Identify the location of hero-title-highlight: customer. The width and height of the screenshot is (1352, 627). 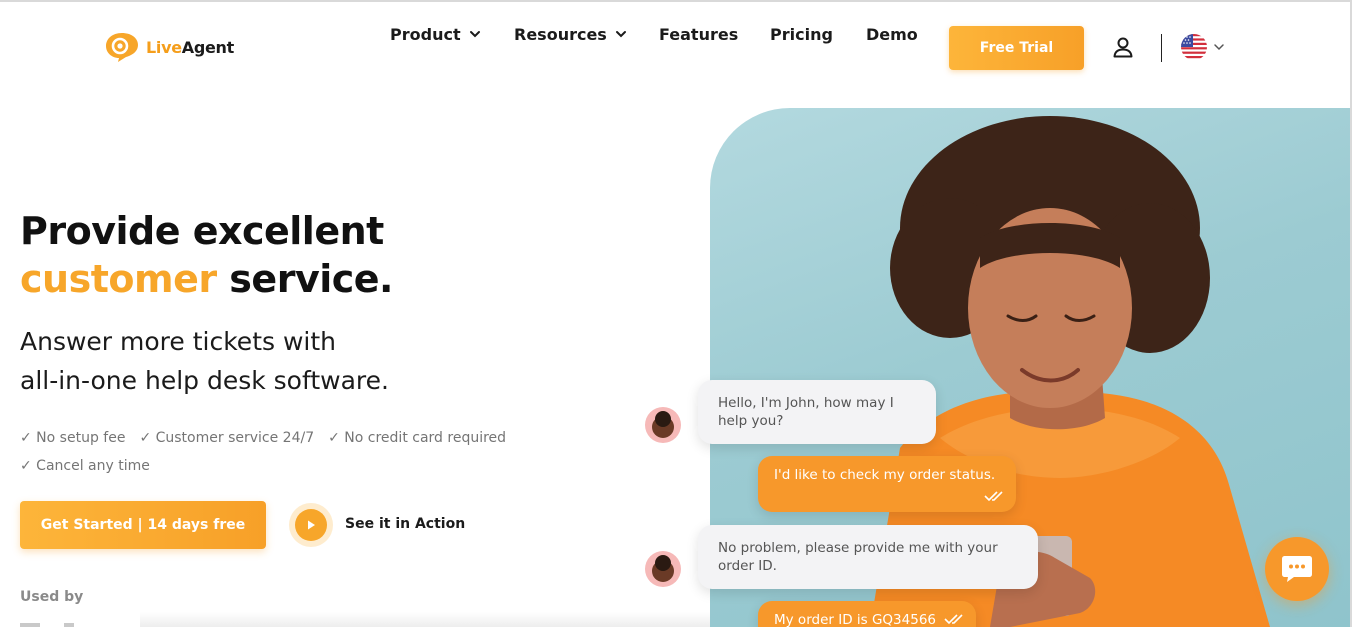
(118, 279).